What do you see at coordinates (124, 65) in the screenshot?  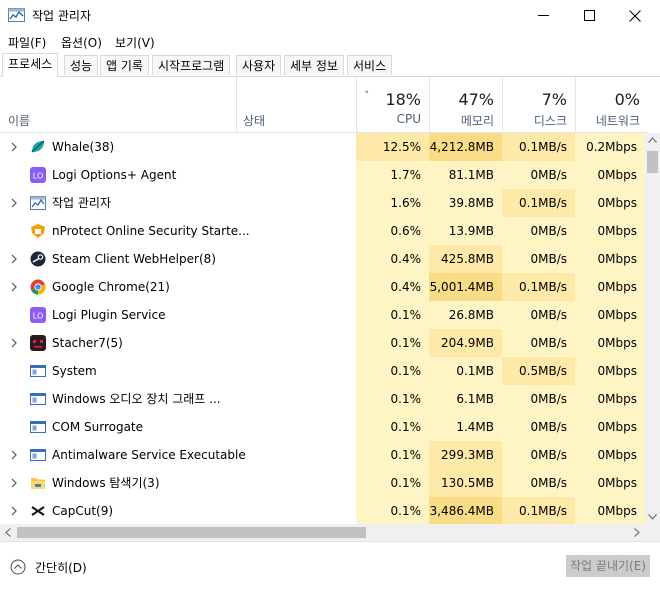 I see `tab-app-history: 앱 기록` at bounding box center [124, 65].